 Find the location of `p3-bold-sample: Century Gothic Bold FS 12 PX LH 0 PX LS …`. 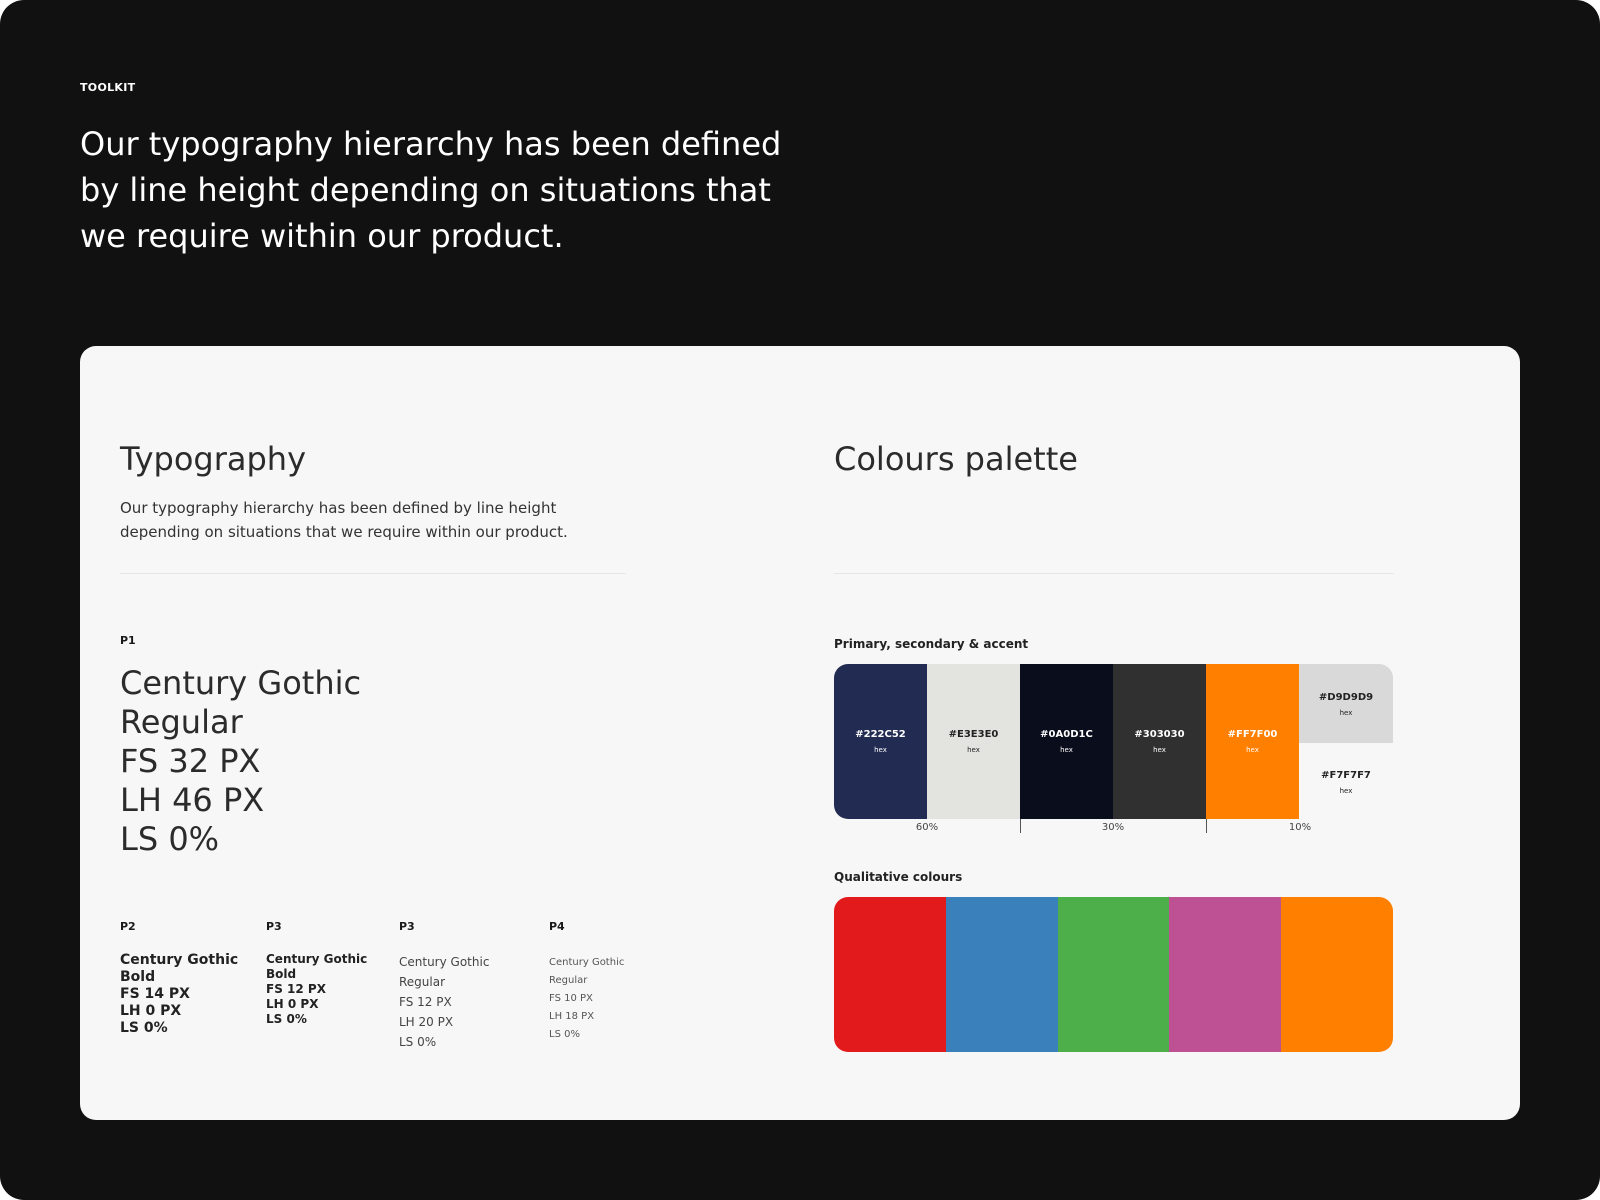

p3-bold-sample: Century Gothic Bold FS 12 PX LH 0 PX LS … is located at coordinates (316, 989).